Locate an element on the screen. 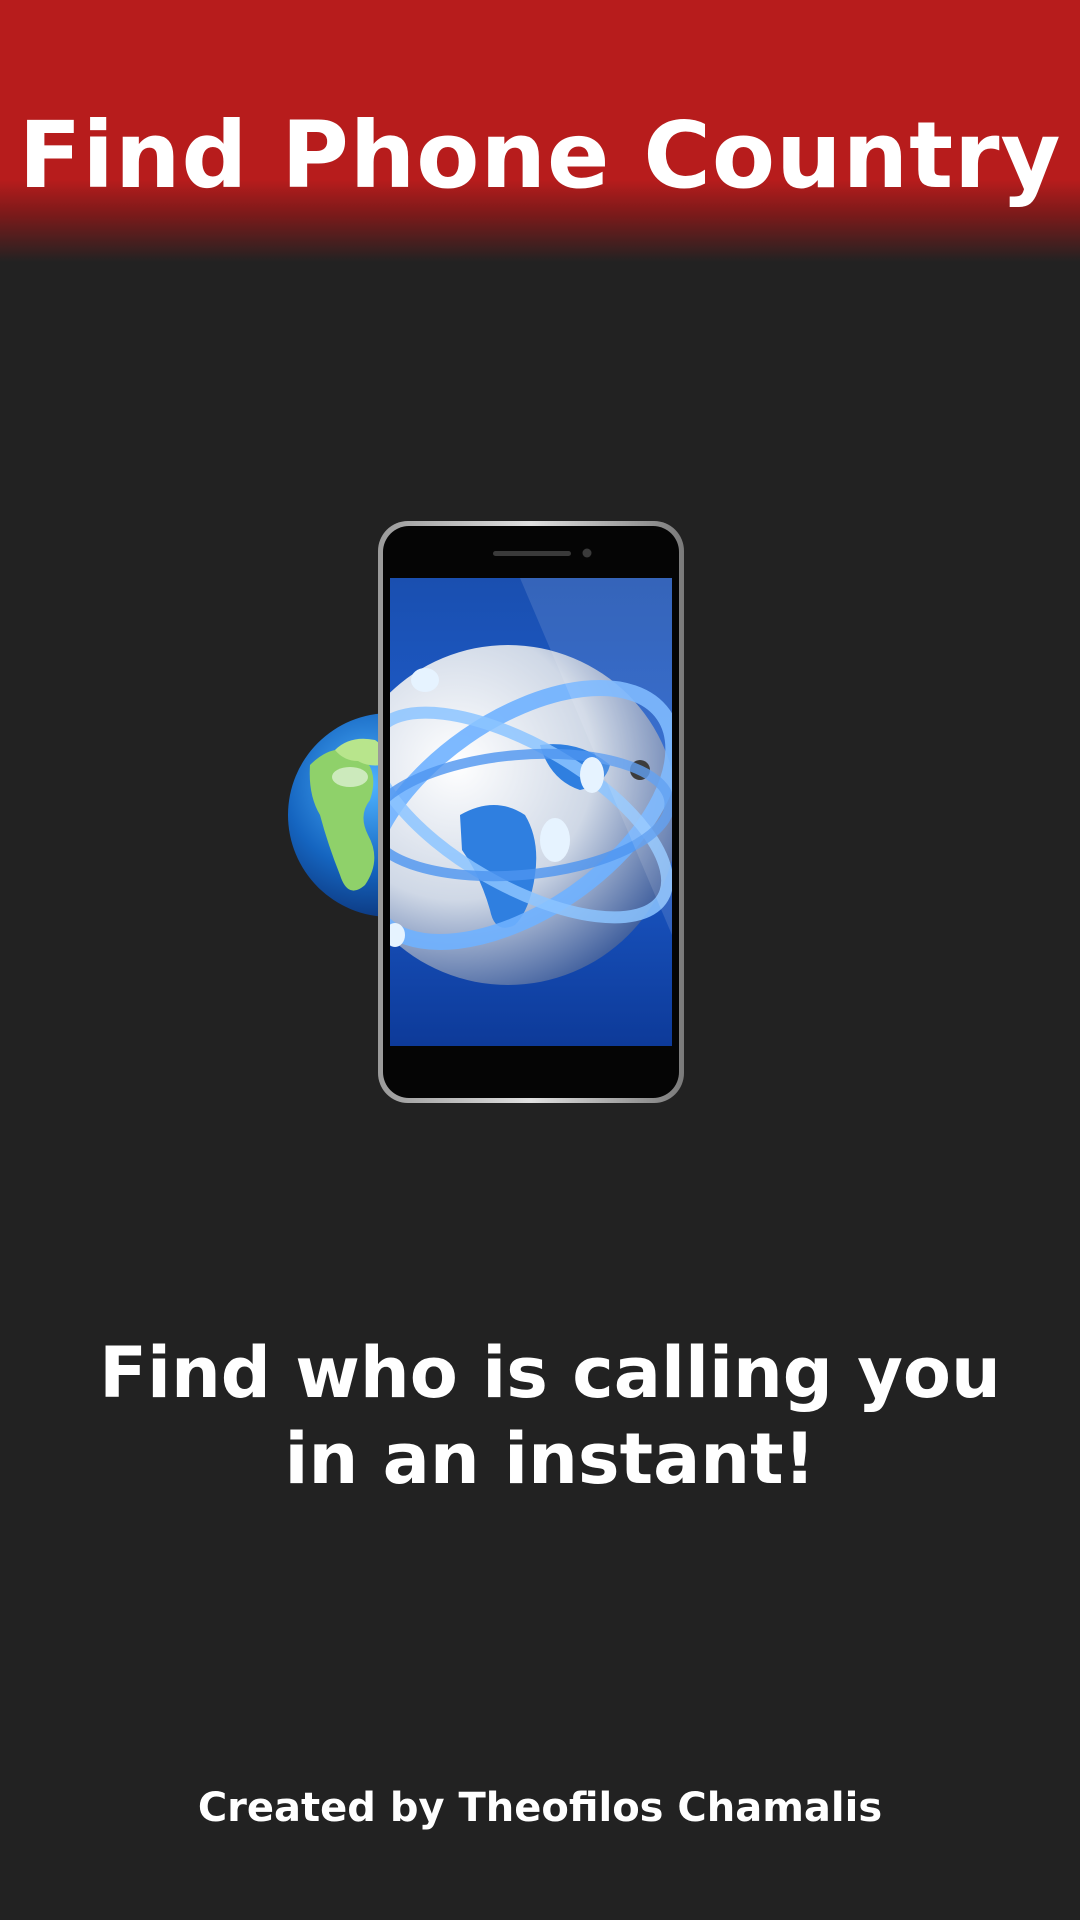 The width and height of the screenshot is (1080, 1920). tagline-line-1: Find who is calling you is located at coordinates (550, 1373).